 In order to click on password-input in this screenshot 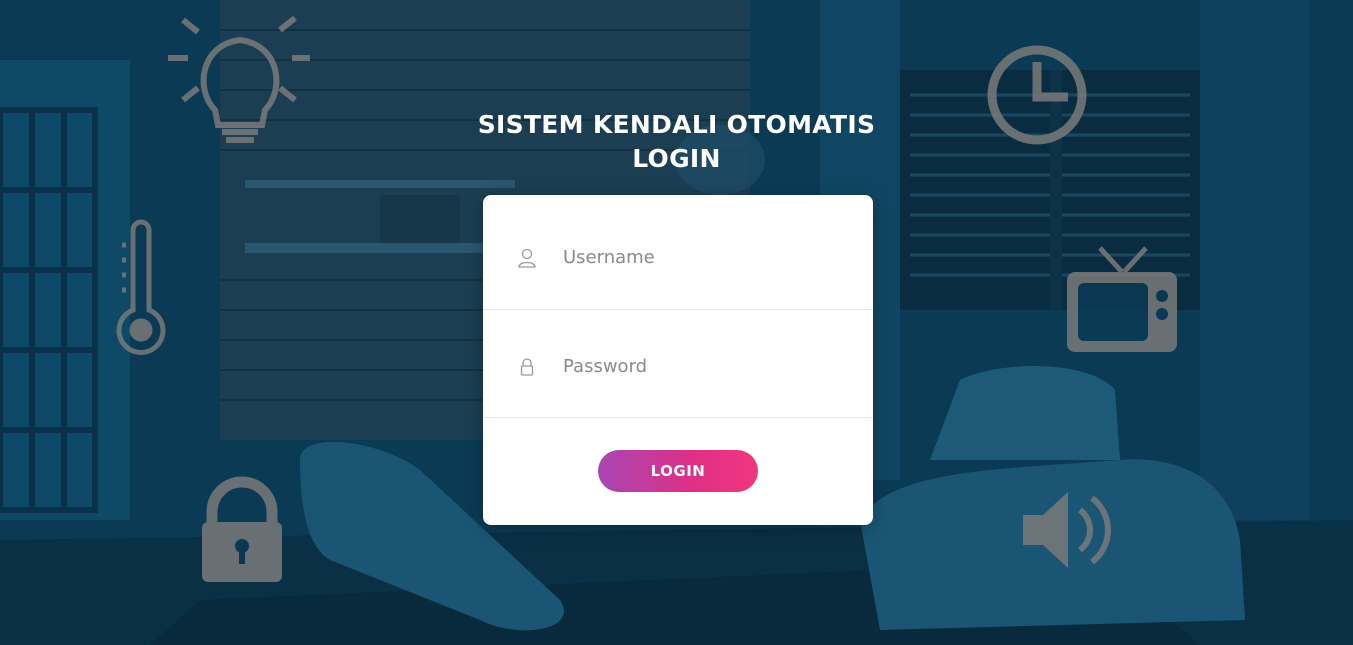, I will do `click(703, 366)`.